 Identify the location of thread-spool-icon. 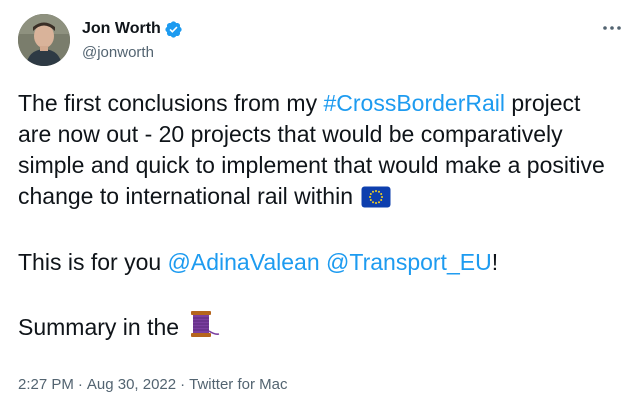
(204, 328).